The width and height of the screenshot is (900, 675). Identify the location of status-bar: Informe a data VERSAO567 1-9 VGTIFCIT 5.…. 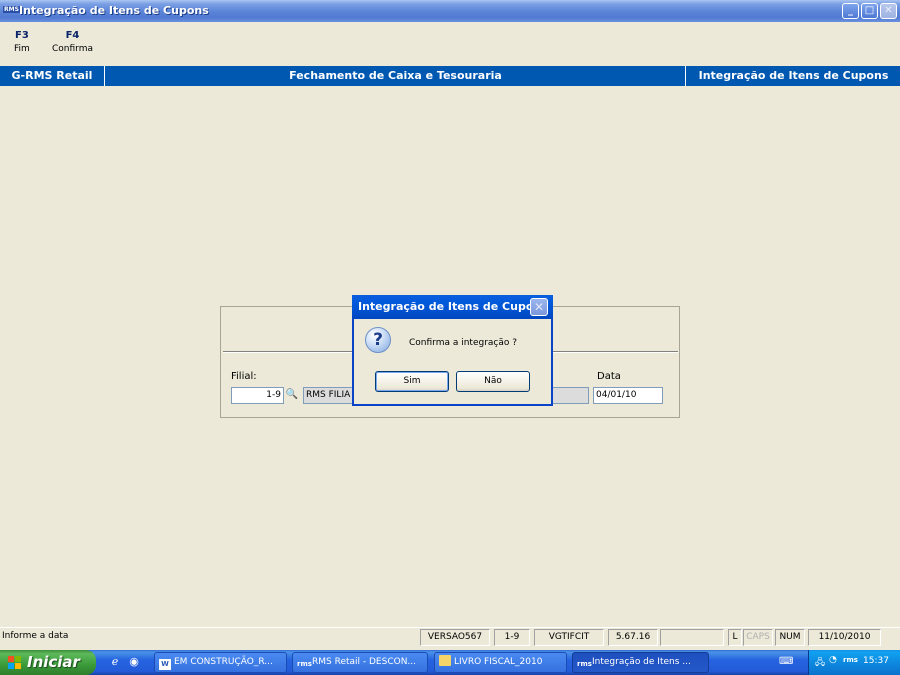
(450, 637).